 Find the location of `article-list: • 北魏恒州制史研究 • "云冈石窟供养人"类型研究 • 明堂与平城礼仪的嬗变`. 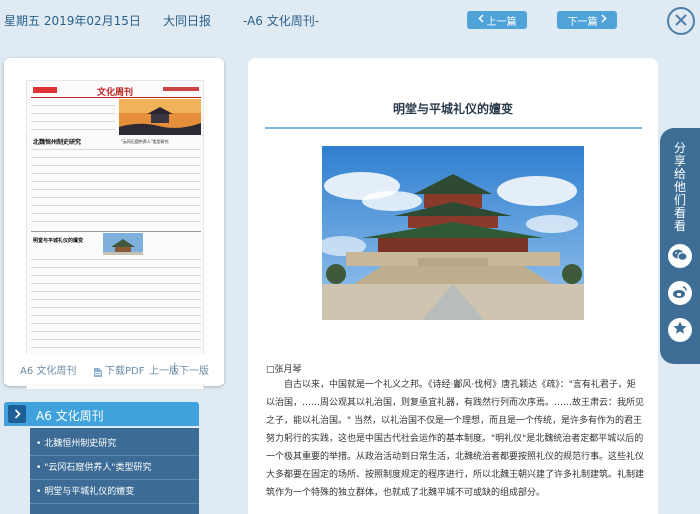

article-list: • 北魏恒州制史研究 • "云冈石窟供养人"类型研究 • 明堂与平城礼仪的嬗变 is located at coordinates (114, 471).